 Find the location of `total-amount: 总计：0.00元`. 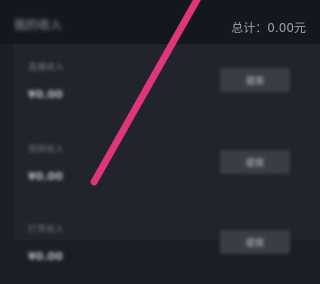

total-amount: 总计：0.00元 is located at coordinates (268, 28).